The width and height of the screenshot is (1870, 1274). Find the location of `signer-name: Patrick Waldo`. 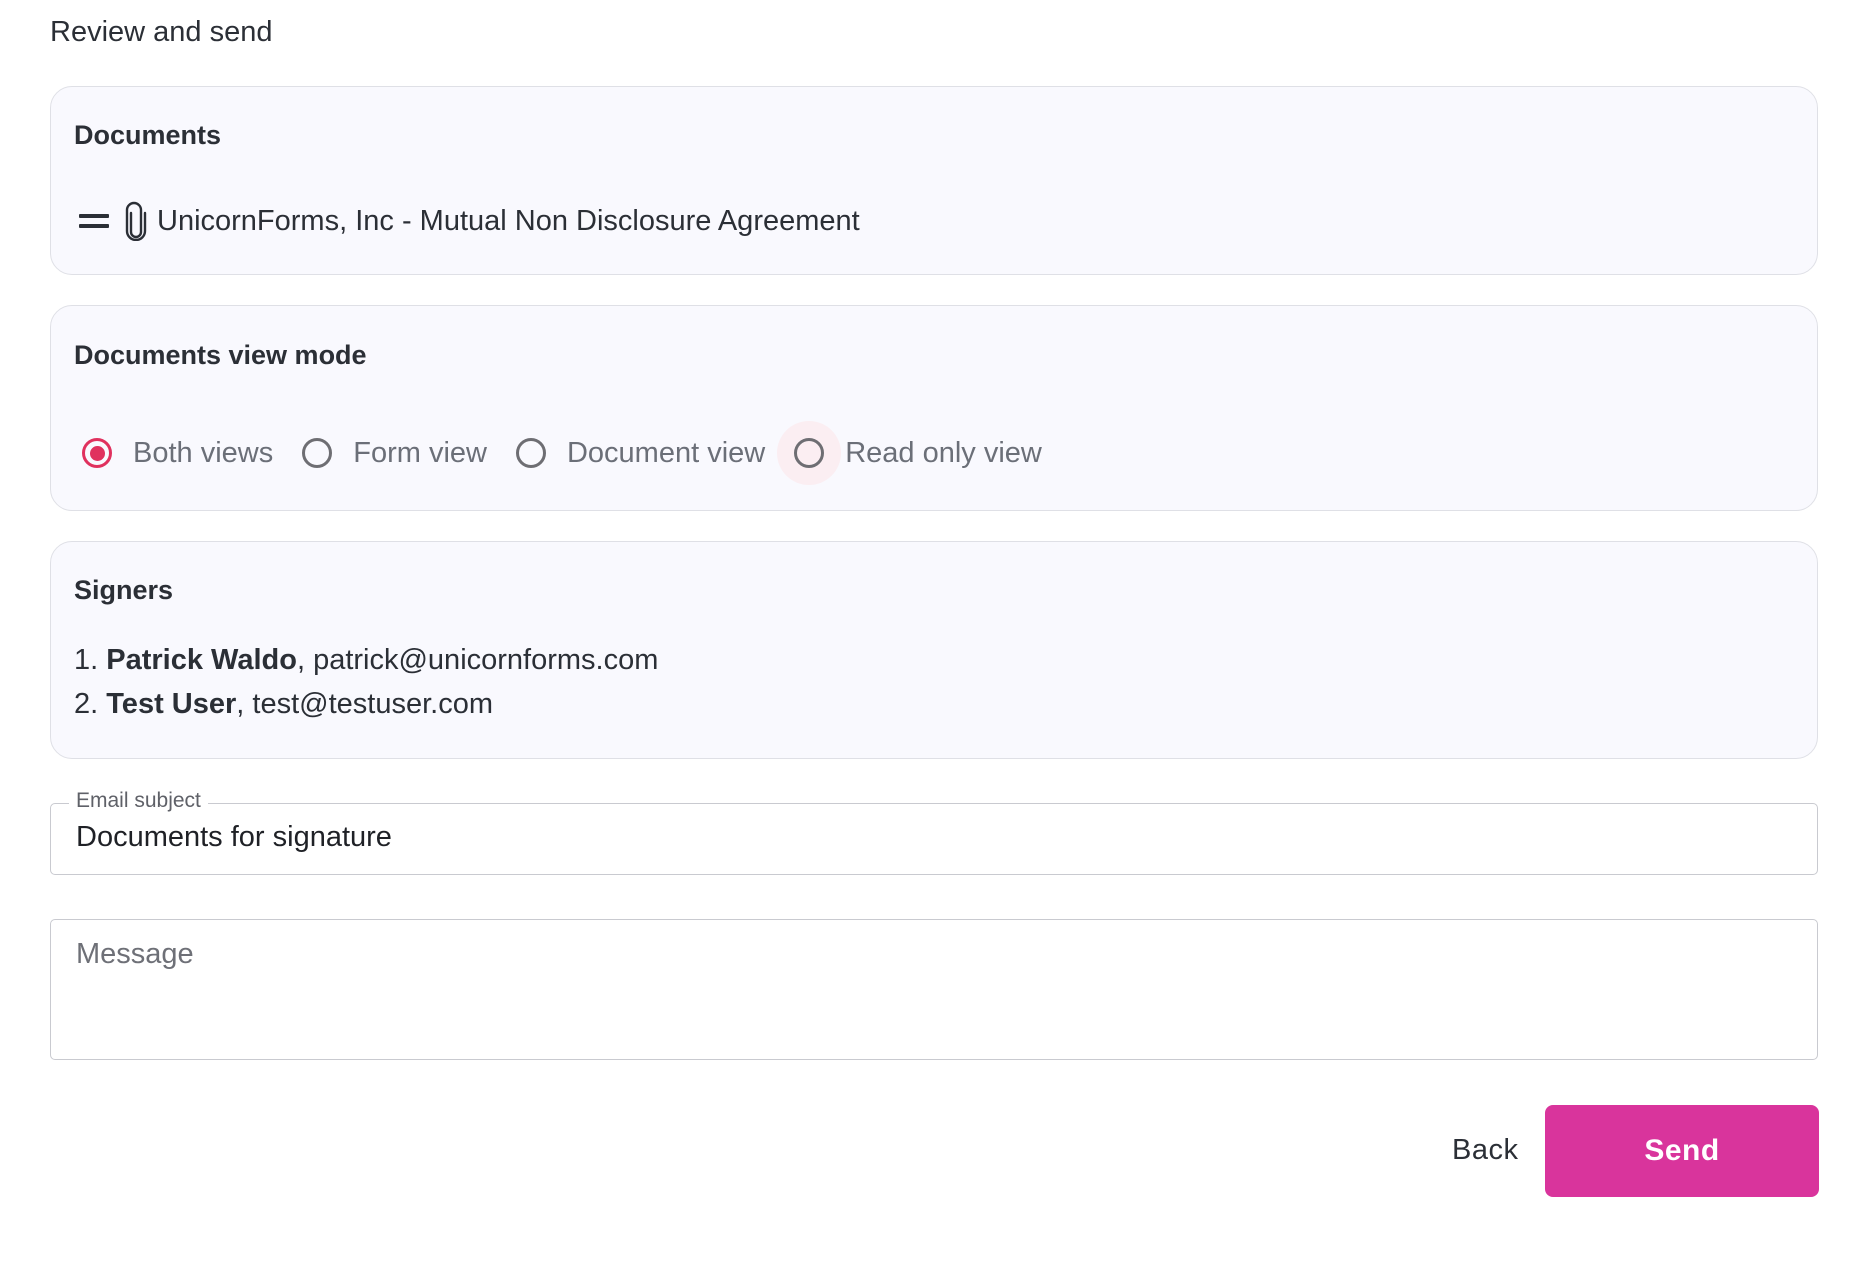

signer-name: Patrick Waldo is located at coordinates (201, 660).